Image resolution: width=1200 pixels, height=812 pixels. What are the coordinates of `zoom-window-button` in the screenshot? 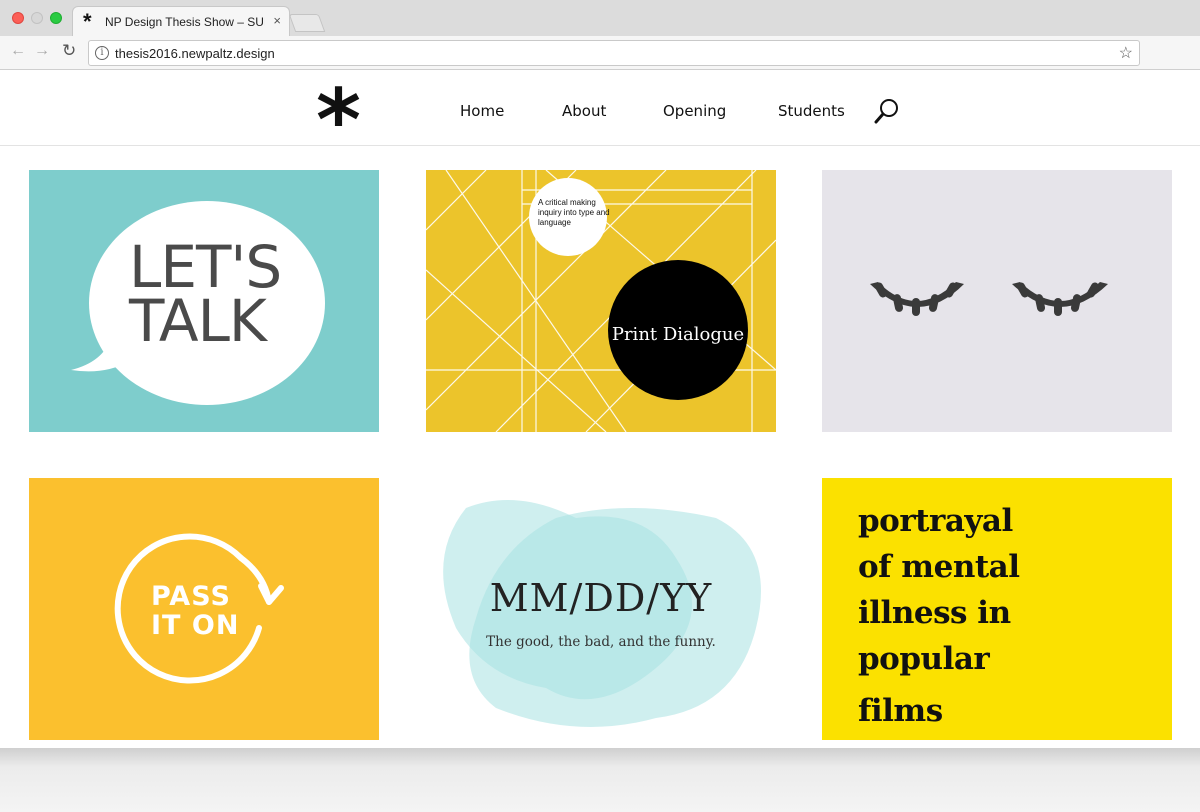 It's located at (56, 18).